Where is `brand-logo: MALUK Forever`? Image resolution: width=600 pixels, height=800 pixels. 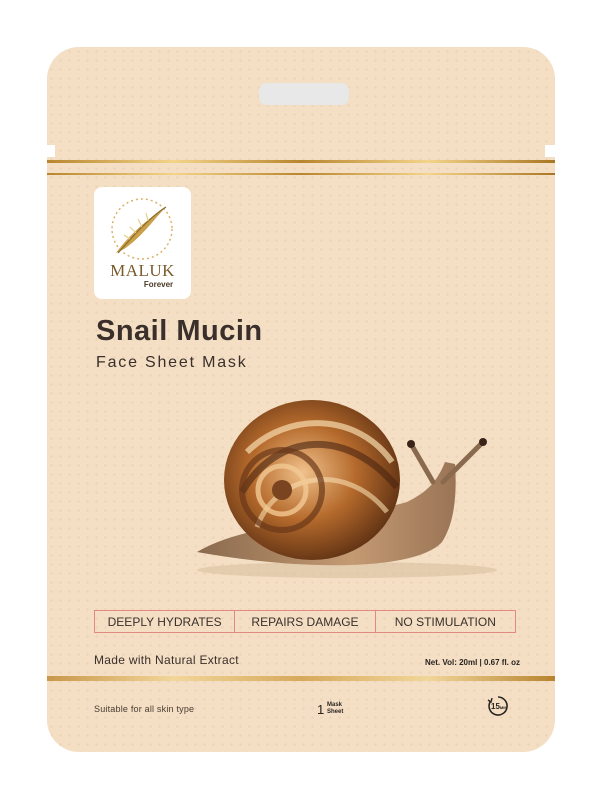
brand-logo: MALUK Forever is located at coordinates (142, 243).